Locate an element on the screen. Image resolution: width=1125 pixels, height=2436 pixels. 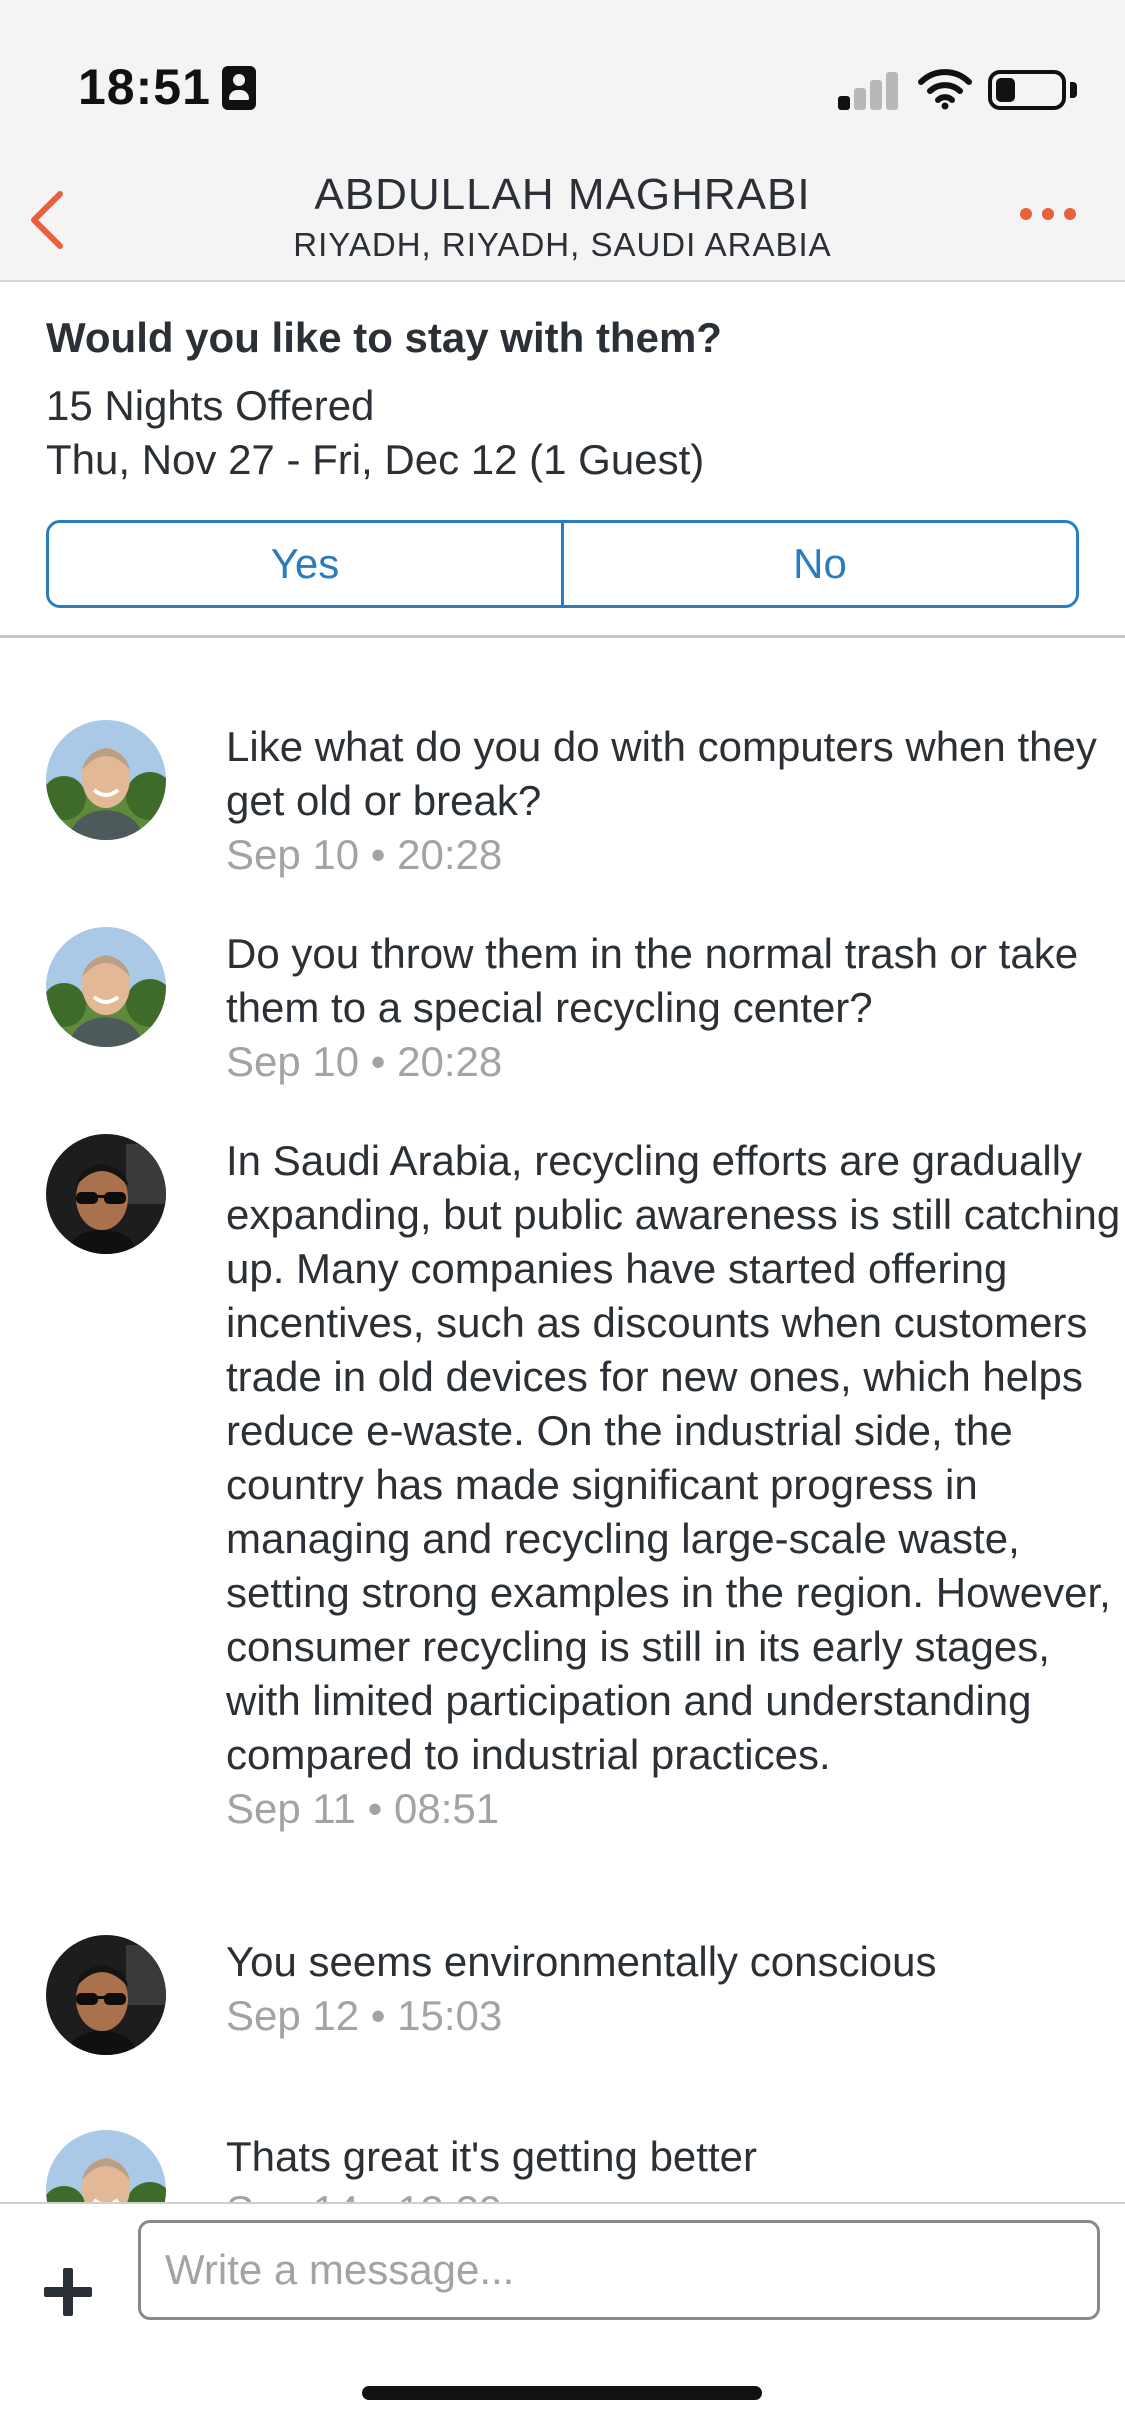
host-location-subtitle: RIYADH, RIYADH, SAUDI ARABIA is located at coordinates (562, 244).